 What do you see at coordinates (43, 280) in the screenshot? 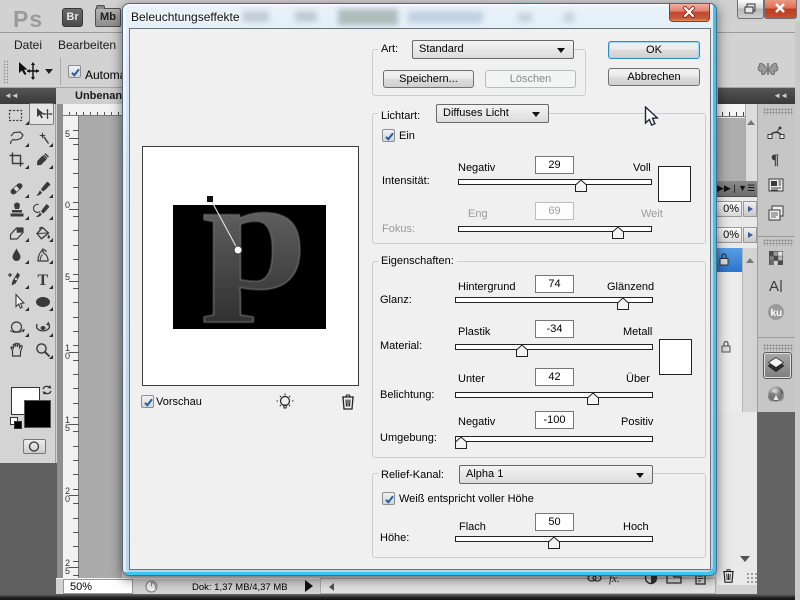
I see `svg-text: T` at bounding box center [43, 280].